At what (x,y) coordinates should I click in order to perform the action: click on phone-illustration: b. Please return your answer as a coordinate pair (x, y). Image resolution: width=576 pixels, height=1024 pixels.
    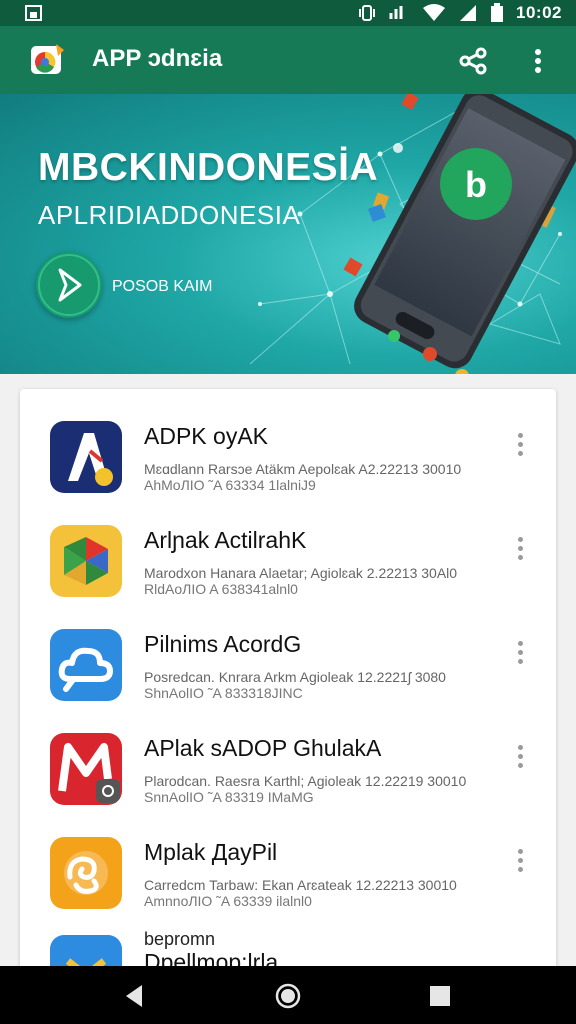
    Looking at the image, I should click on (465, 234).